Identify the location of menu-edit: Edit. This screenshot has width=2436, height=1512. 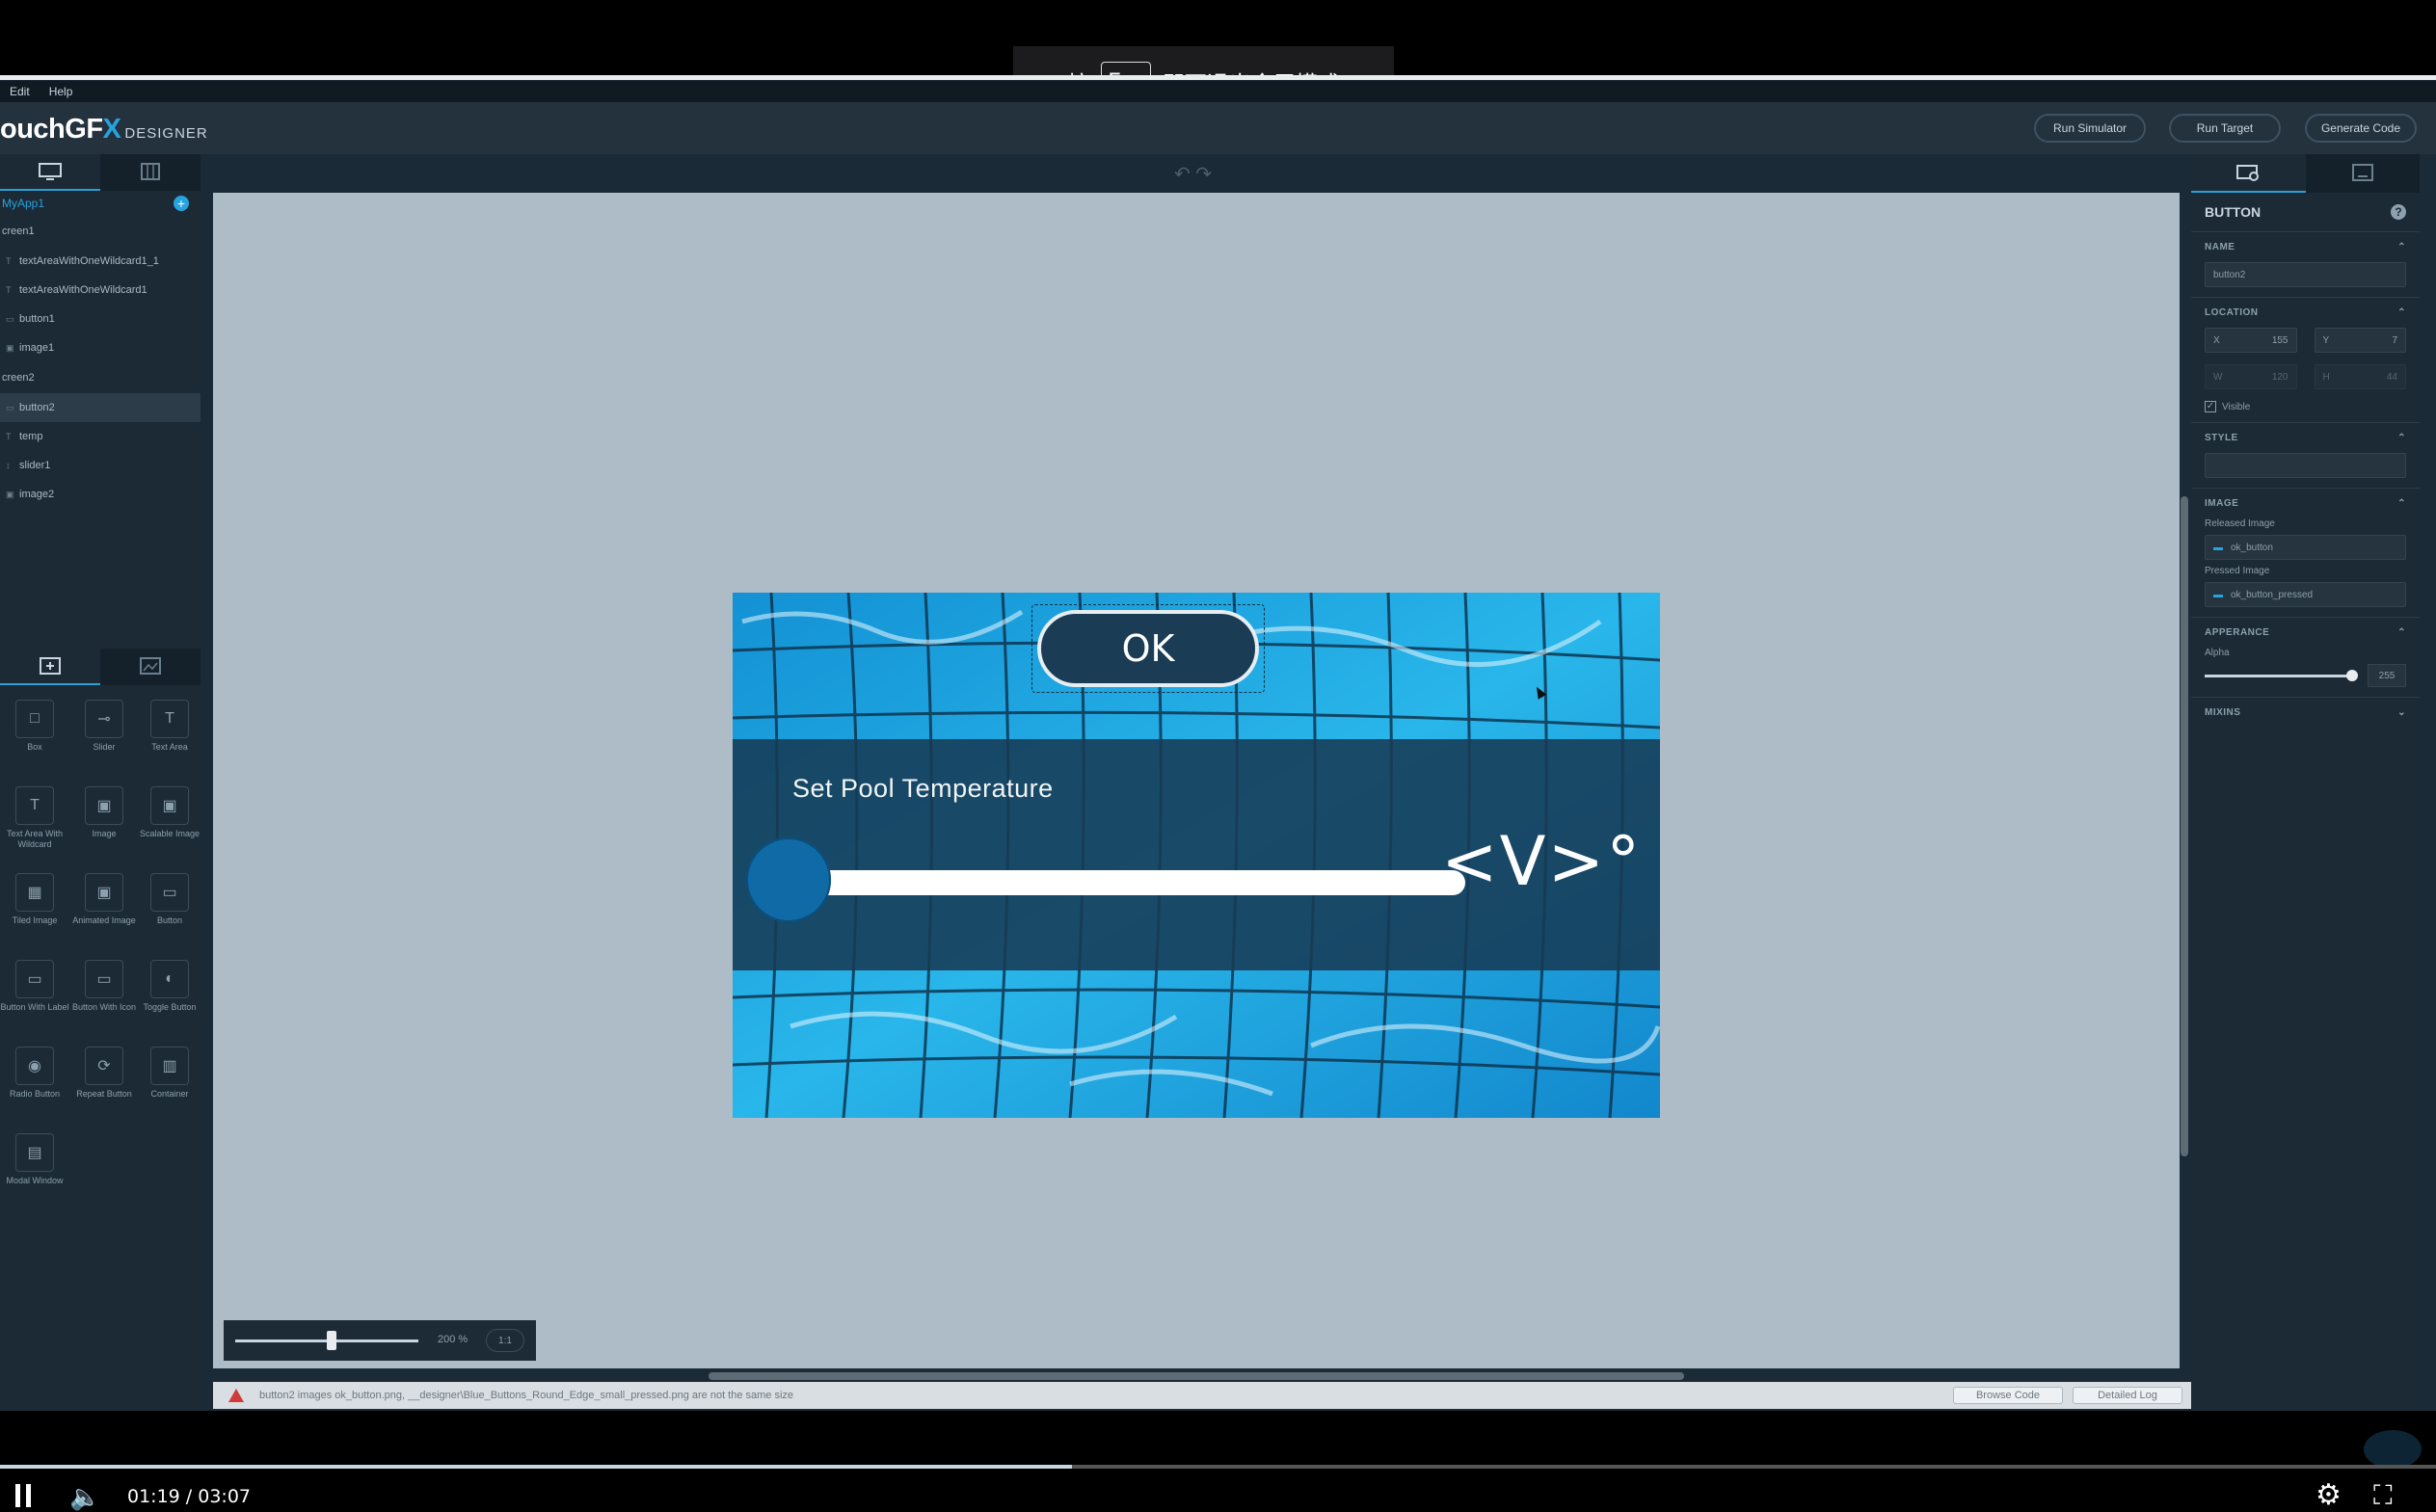
(20, 92).